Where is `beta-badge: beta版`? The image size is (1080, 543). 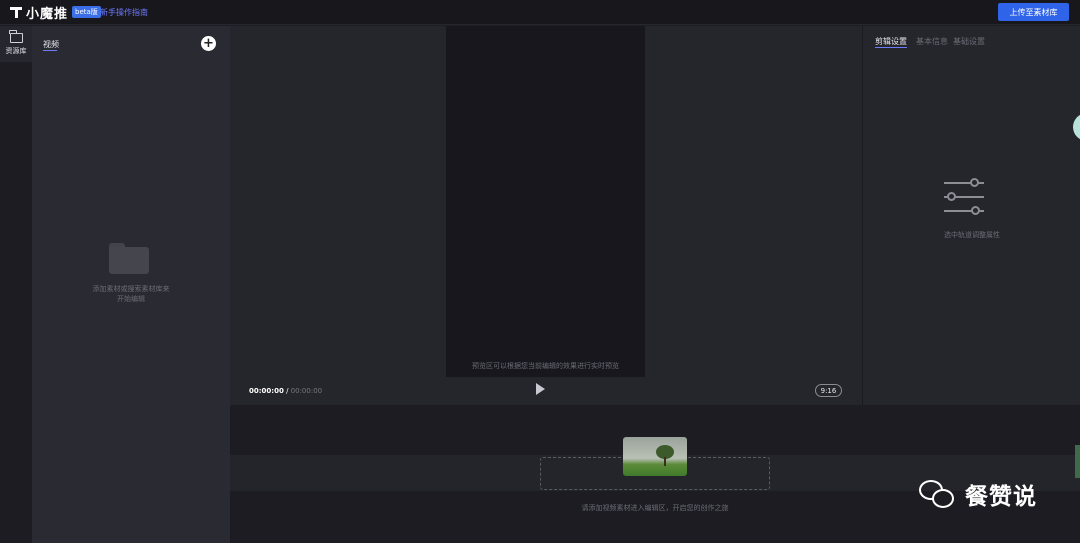 beta-badge: beta版 is located at coordinates (86, 12).